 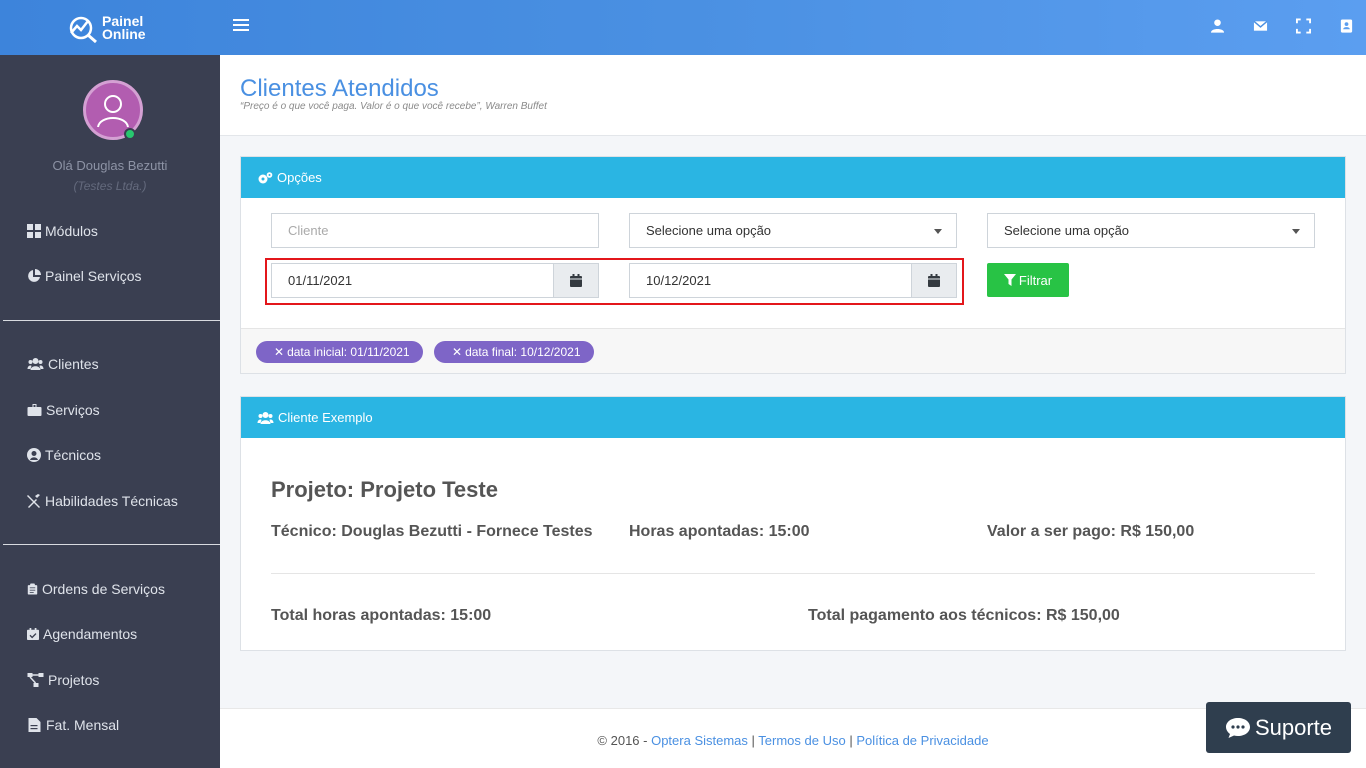 I want to click on cogs-icon, so click(x=265, y=177).